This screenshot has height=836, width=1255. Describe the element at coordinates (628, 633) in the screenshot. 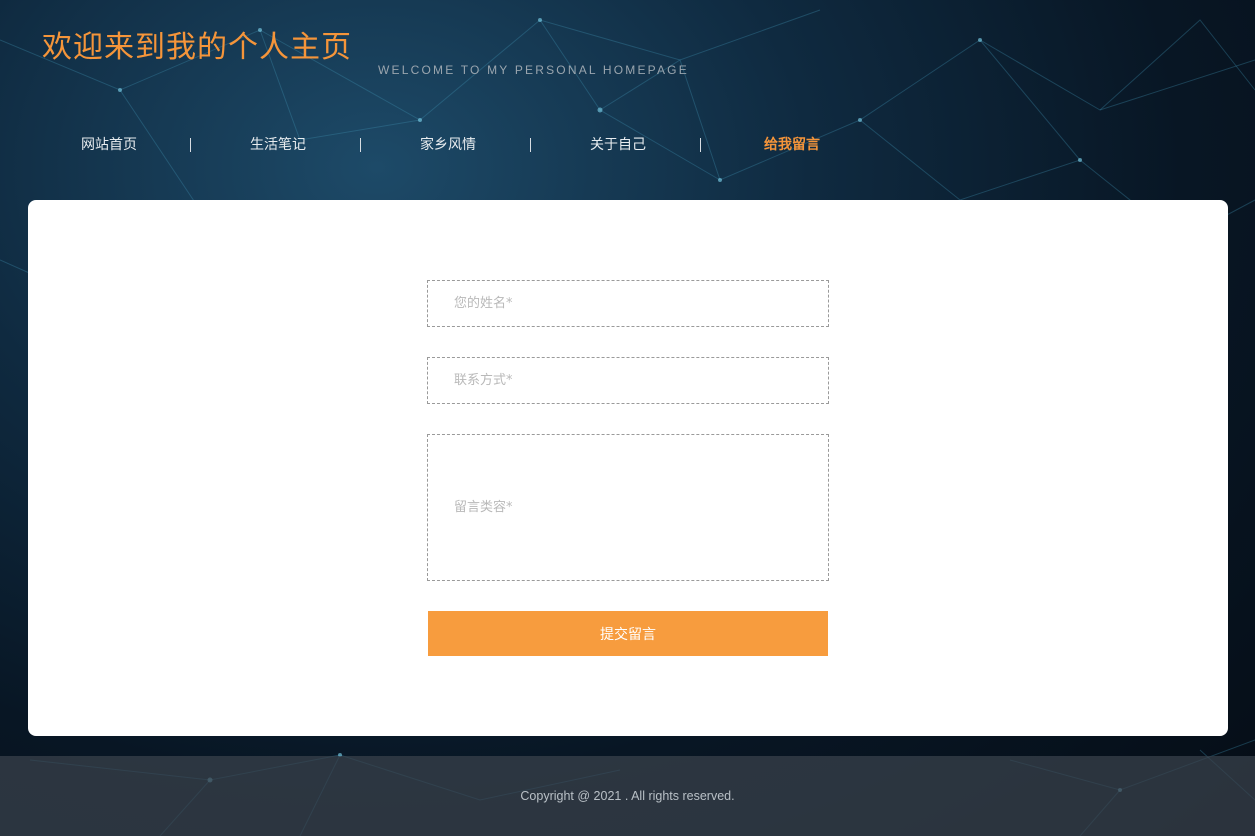

I see `submit-message-button: 提交留言` at that location.